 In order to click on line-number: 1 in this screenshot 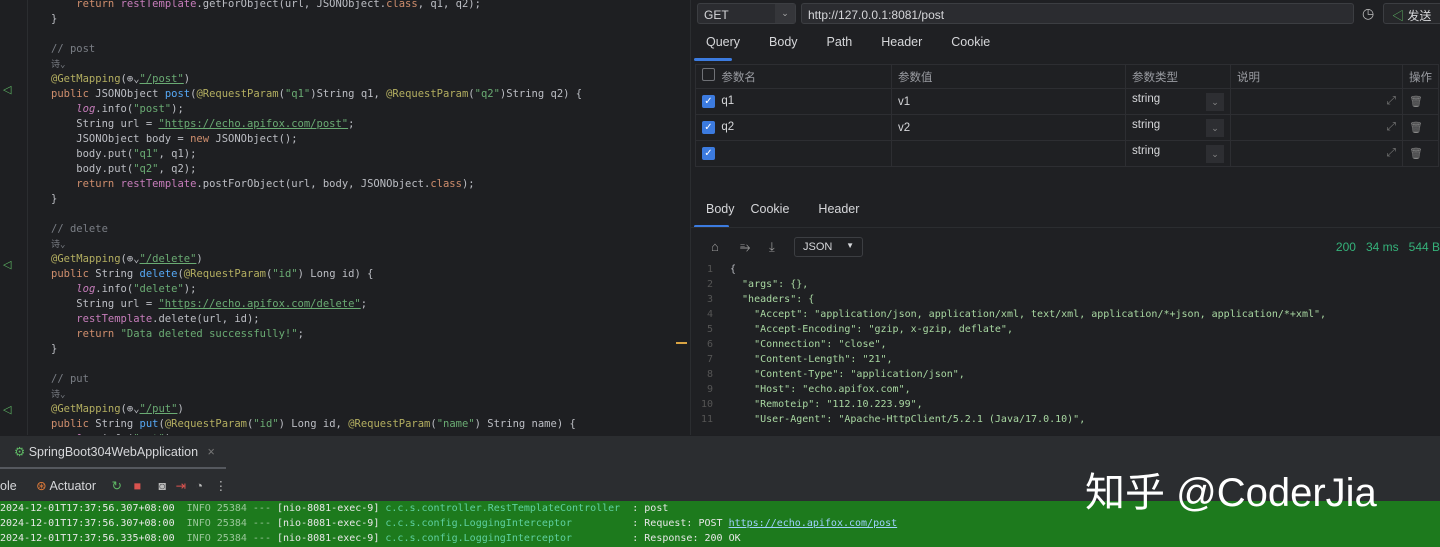, I will do `click(709, 269)`.